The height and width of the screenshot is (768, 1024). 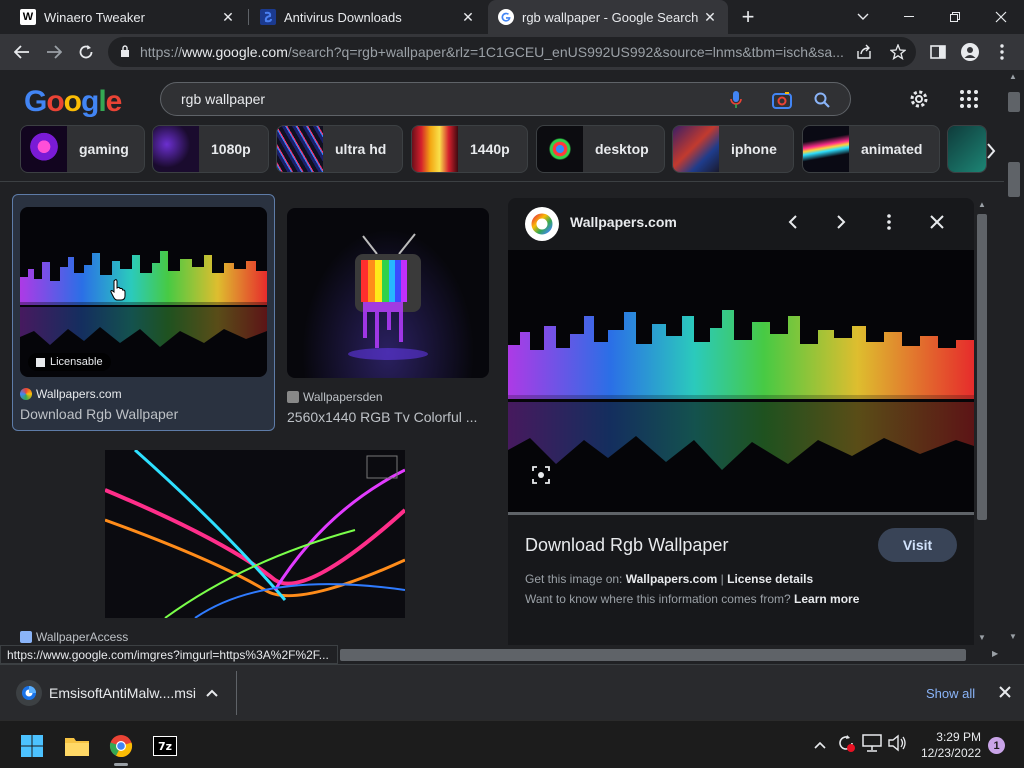 I want to click on result-source: Wallpapersden, so click(x=335, y=397).